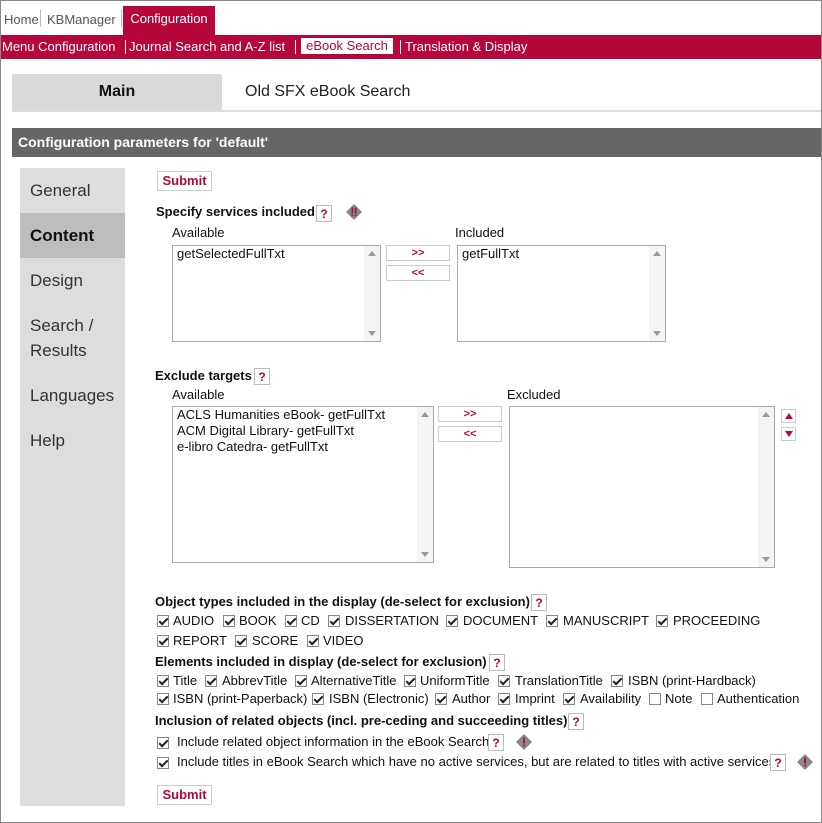 This screenshot has width=822, height=823. Describe the element at coordinates (455, 680) in the screenshot. I see `checkbox-label: UniformTitle` at that location.